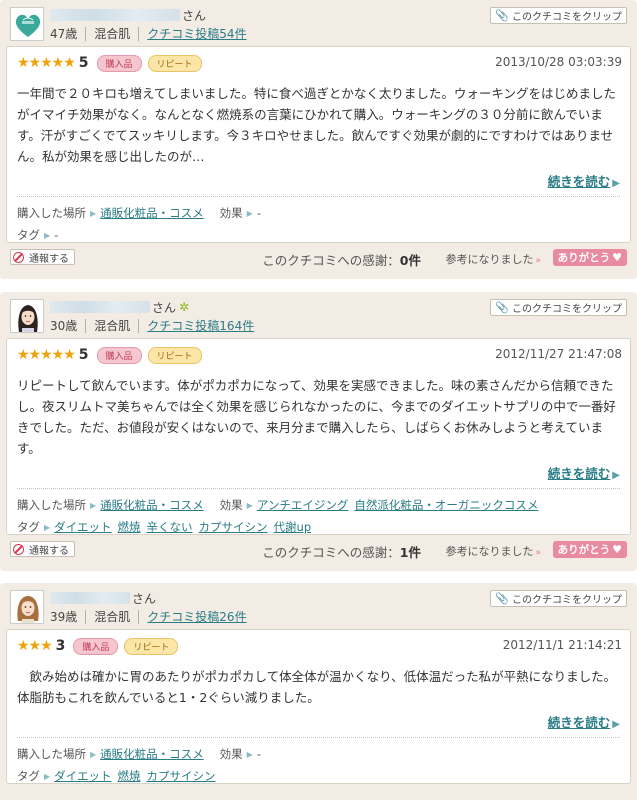 The width and height of the screenshot is (637, 800). I want to click on tag-link: 辛くない, so click(170, 527).